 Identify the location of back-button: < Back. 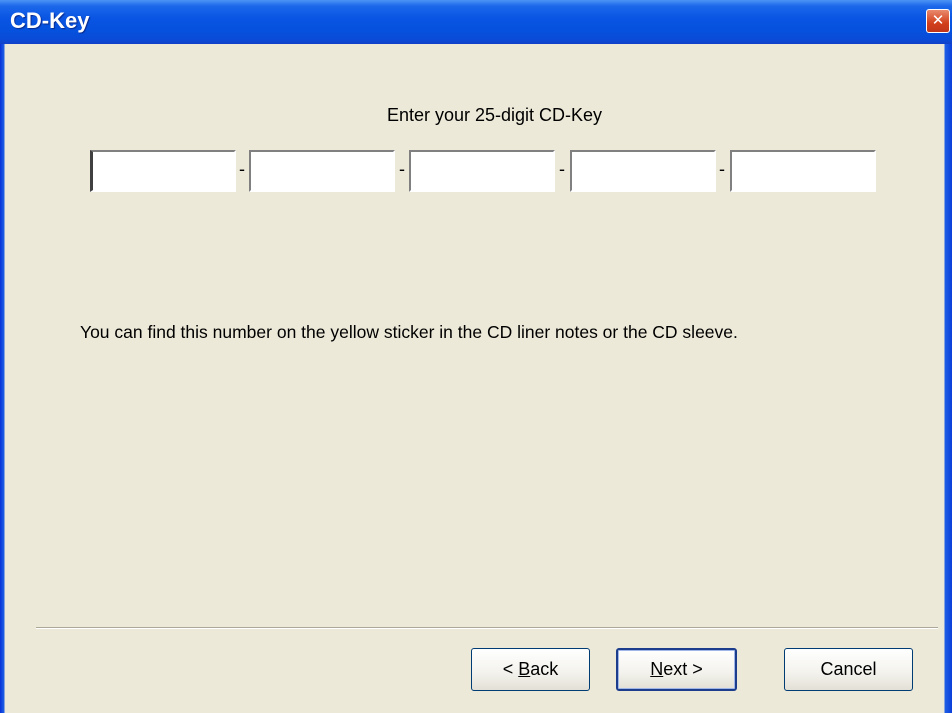
(530, 669).